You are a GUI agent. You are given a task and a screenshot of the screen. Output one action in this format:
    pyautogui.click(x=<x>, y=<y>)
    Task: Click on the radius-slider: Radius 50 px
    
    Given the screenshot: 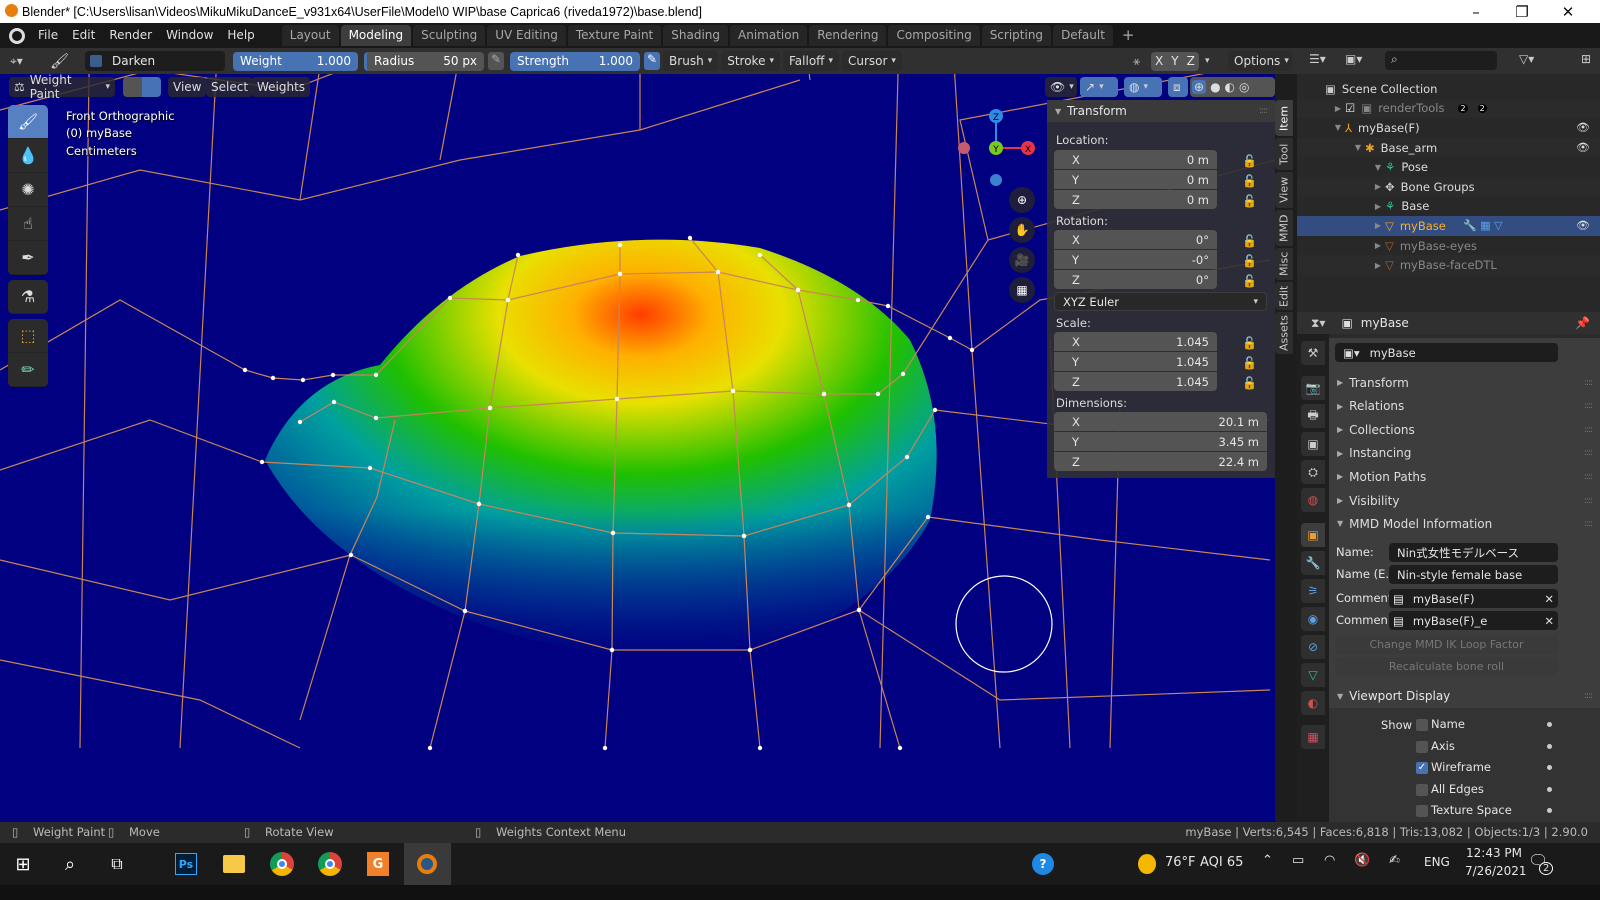 What is the action you would take?
    pyautogui.click(x=424, y=61)
    